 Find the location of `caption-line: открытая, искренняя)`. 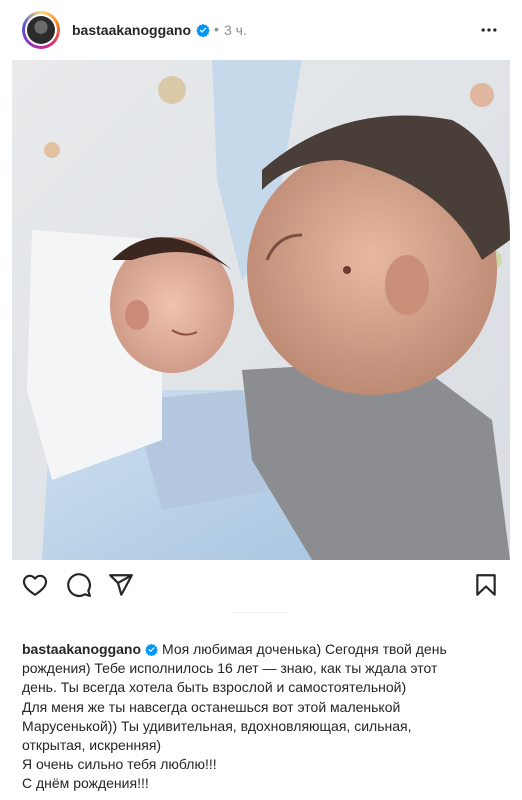

caption-line: открытая, искренняя) is located at coordinates (92, 745).